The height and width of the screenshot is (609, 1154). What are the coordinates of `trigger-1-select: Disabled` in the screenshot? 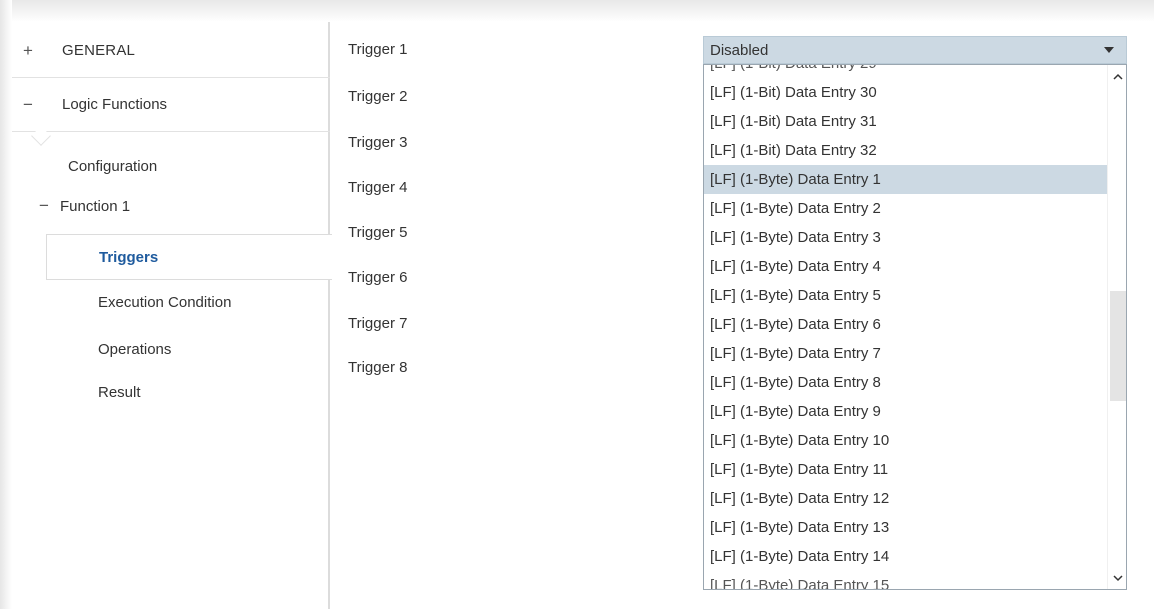 It's located at (915, 50).